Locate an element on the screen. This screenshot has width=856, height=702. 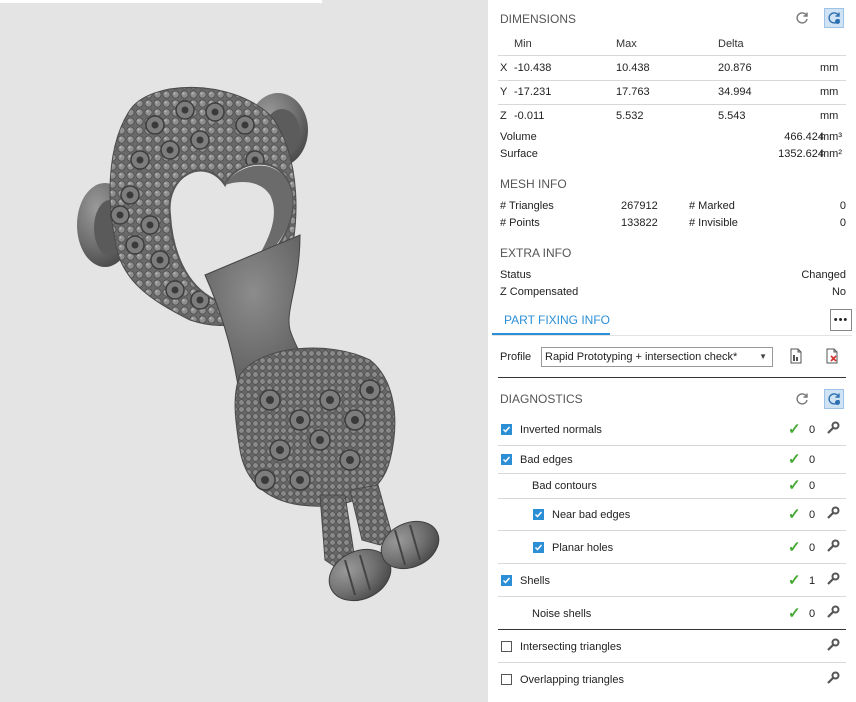
dim-col-min: Min is located at coordinates (523, 44).